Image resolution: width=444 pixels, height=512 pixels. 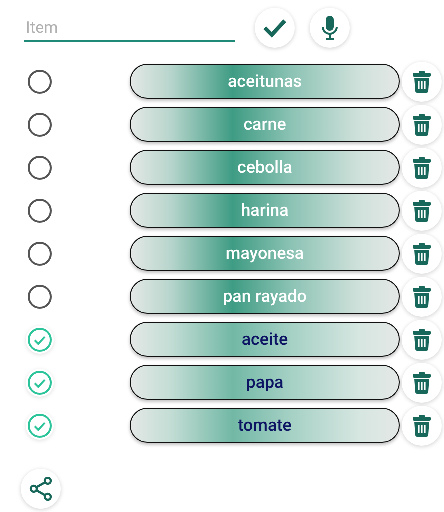 I want to click on share-button, so click(x=41, y=489).